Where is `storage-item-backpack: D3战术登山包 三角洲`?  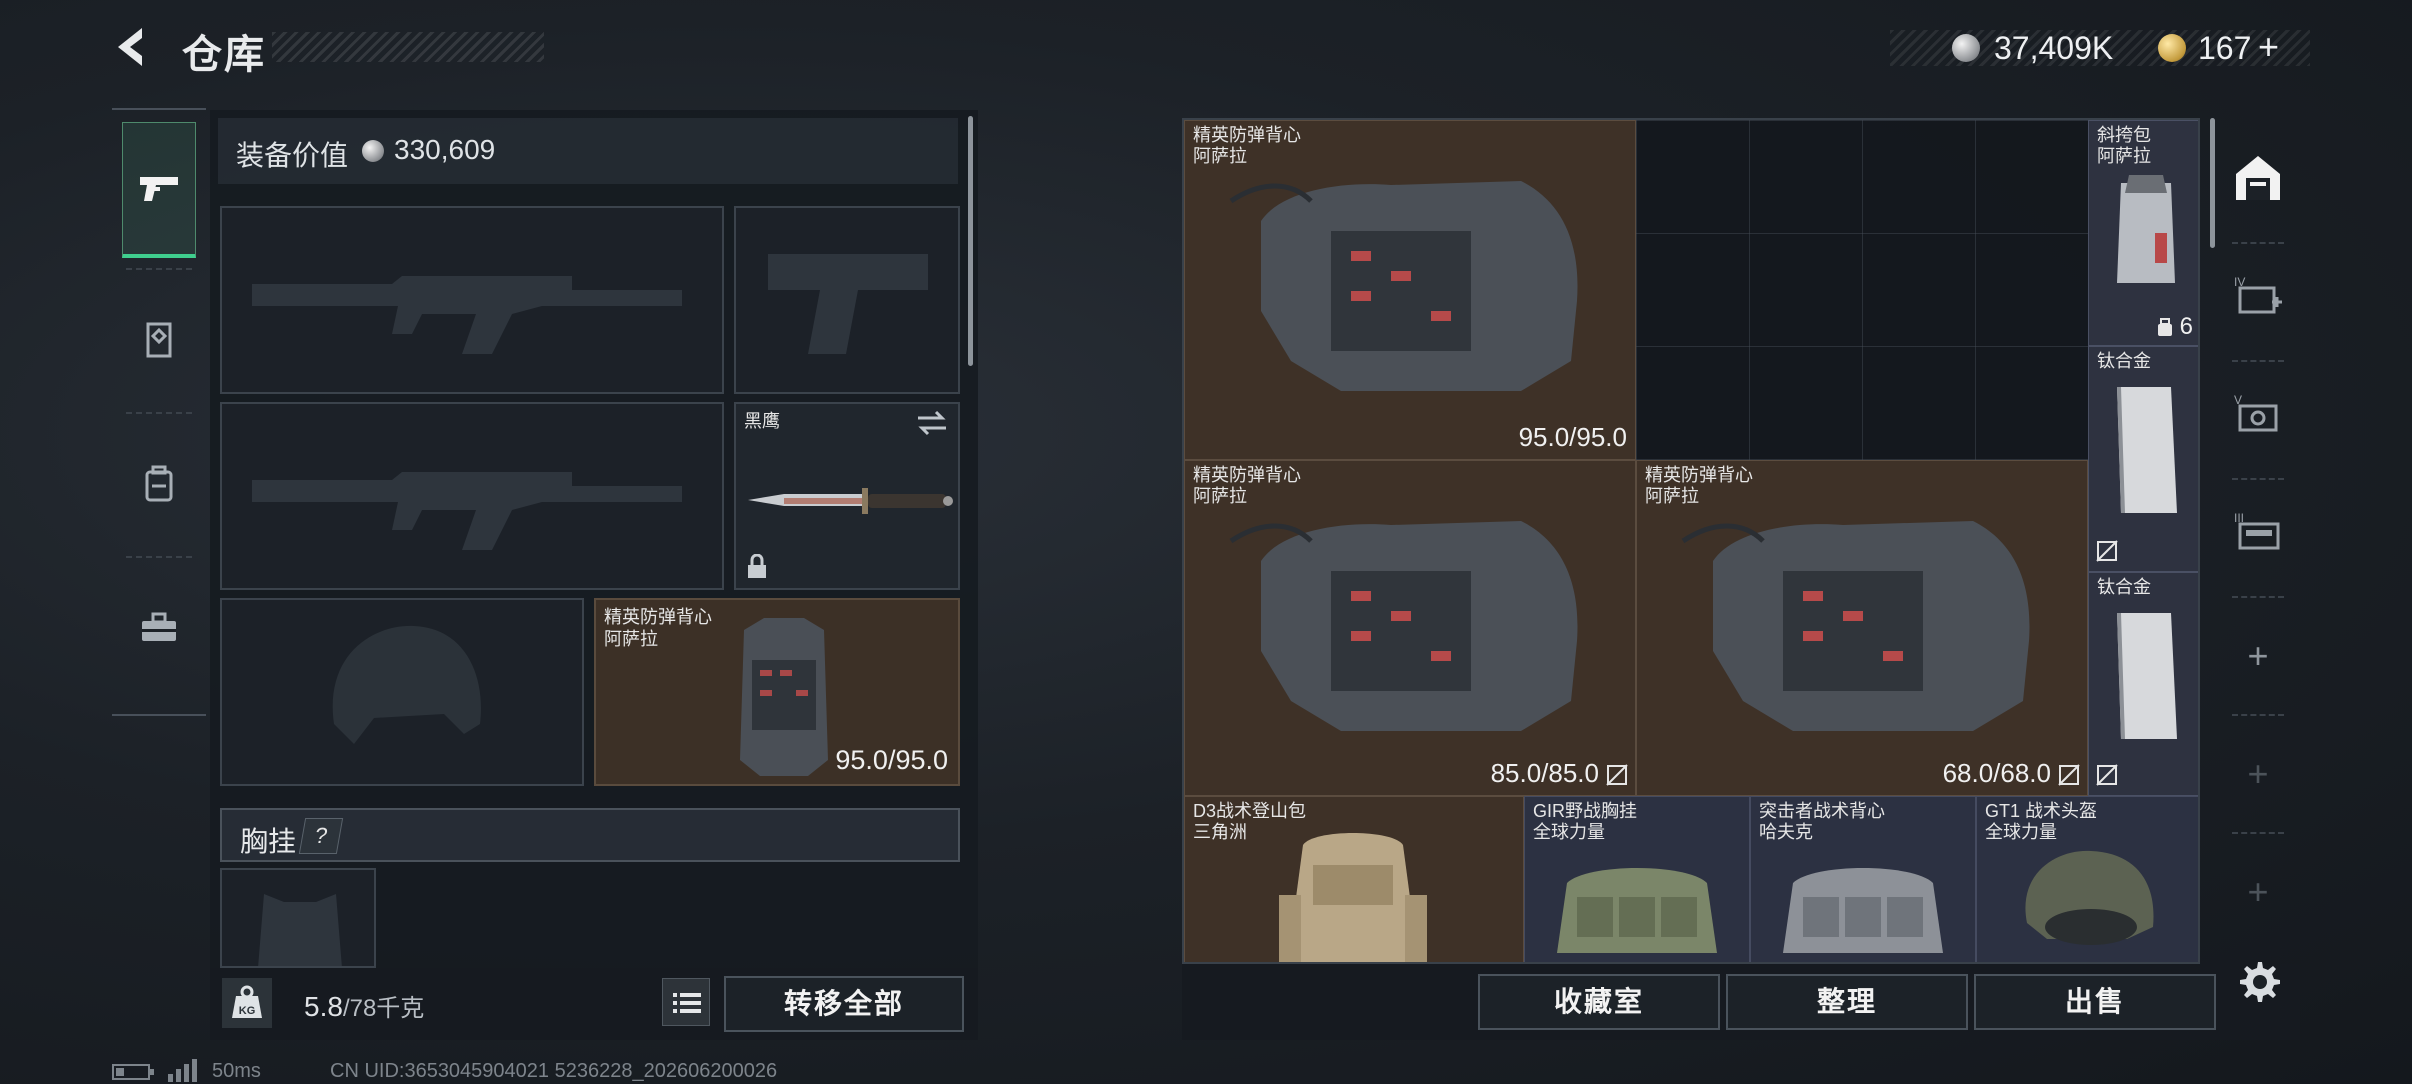
storage-item-backpack: D3战术登山包 三角洲 is located at coordinates (1354, 879).